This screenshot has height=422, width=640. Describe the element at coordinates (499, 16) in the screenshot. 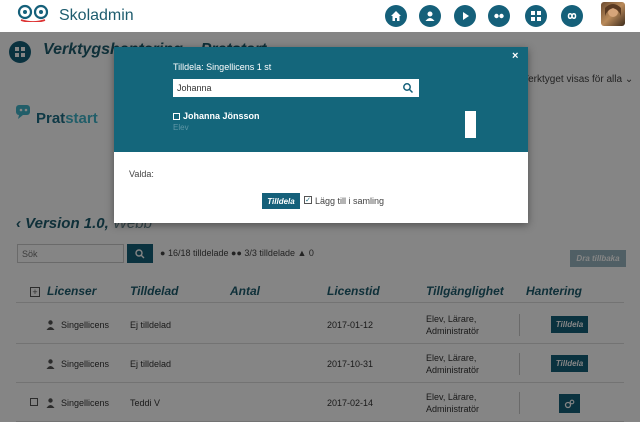

I see `dots-icon` at that location.